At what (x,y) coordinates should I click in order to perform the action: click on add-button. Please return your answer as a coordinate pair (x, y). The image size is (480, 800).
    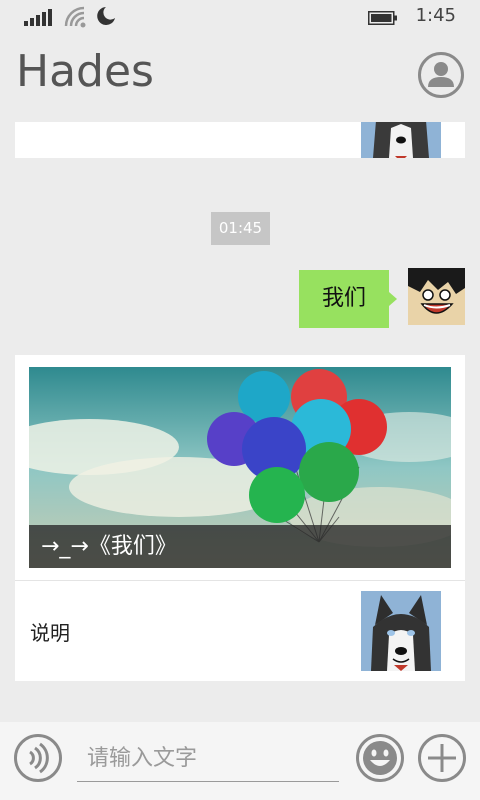
    Looking at the image, I should click on (442, 758).